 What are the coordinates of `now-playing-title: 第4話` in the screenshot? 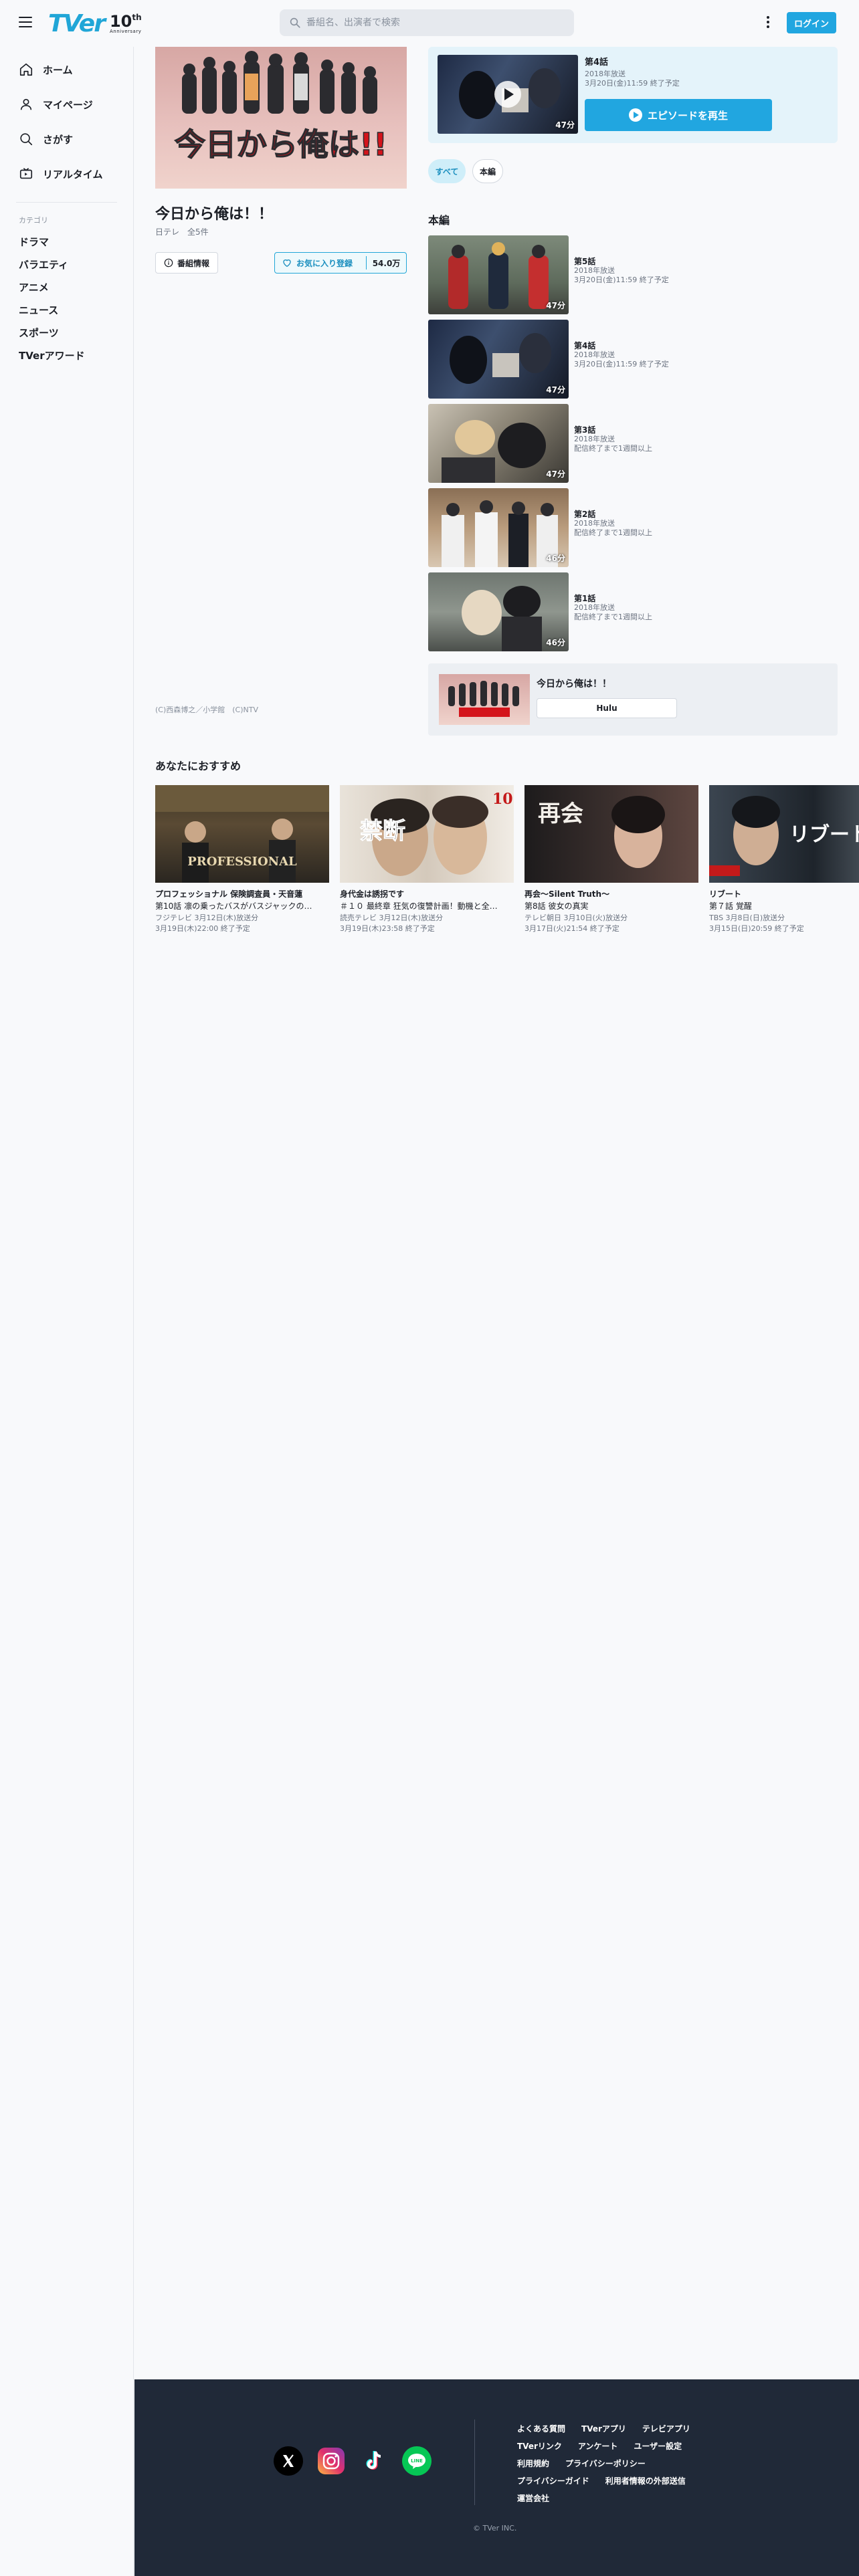 It's located at (597, 63).